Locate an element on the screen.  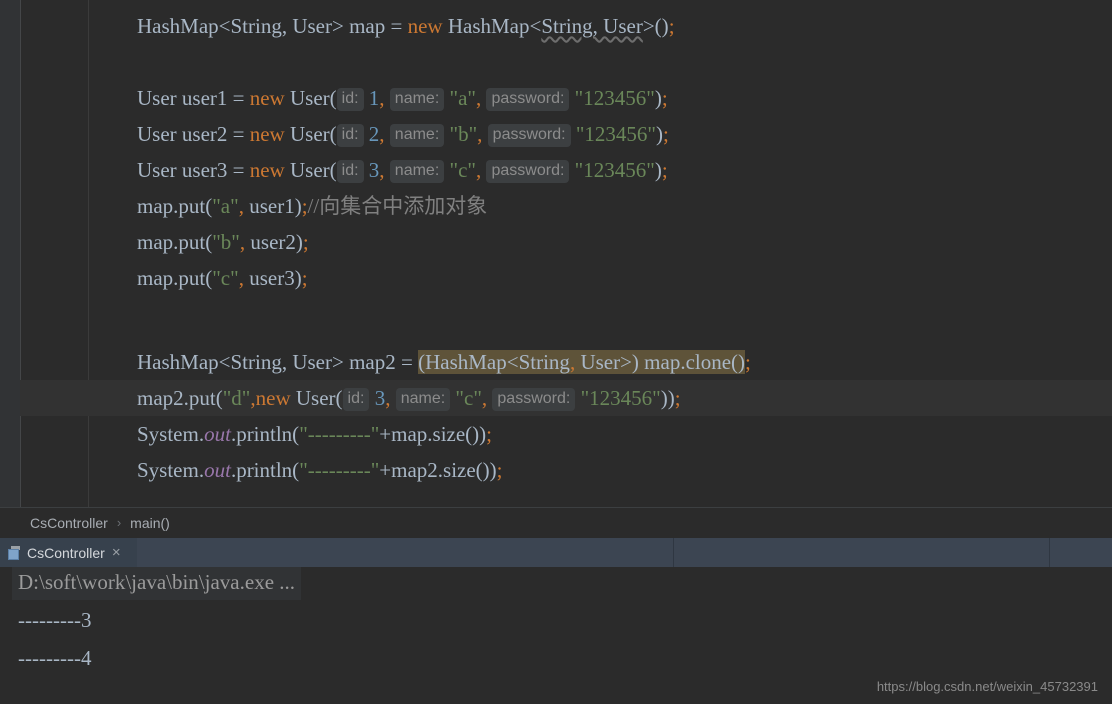
run-tab-label: CsController is located at coordinates (66, 552).